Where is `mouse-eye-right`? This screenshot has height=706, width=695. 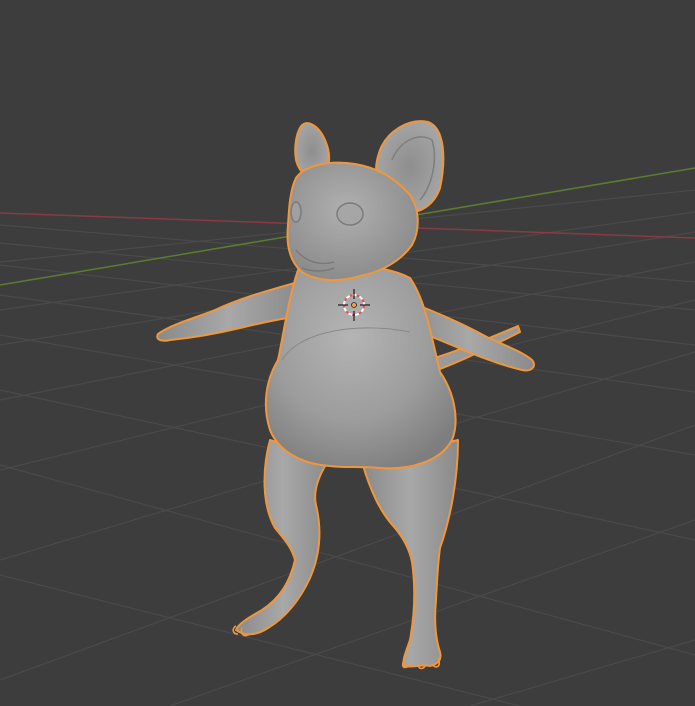
mouse-eye-right is located at coordinates (350, 214).